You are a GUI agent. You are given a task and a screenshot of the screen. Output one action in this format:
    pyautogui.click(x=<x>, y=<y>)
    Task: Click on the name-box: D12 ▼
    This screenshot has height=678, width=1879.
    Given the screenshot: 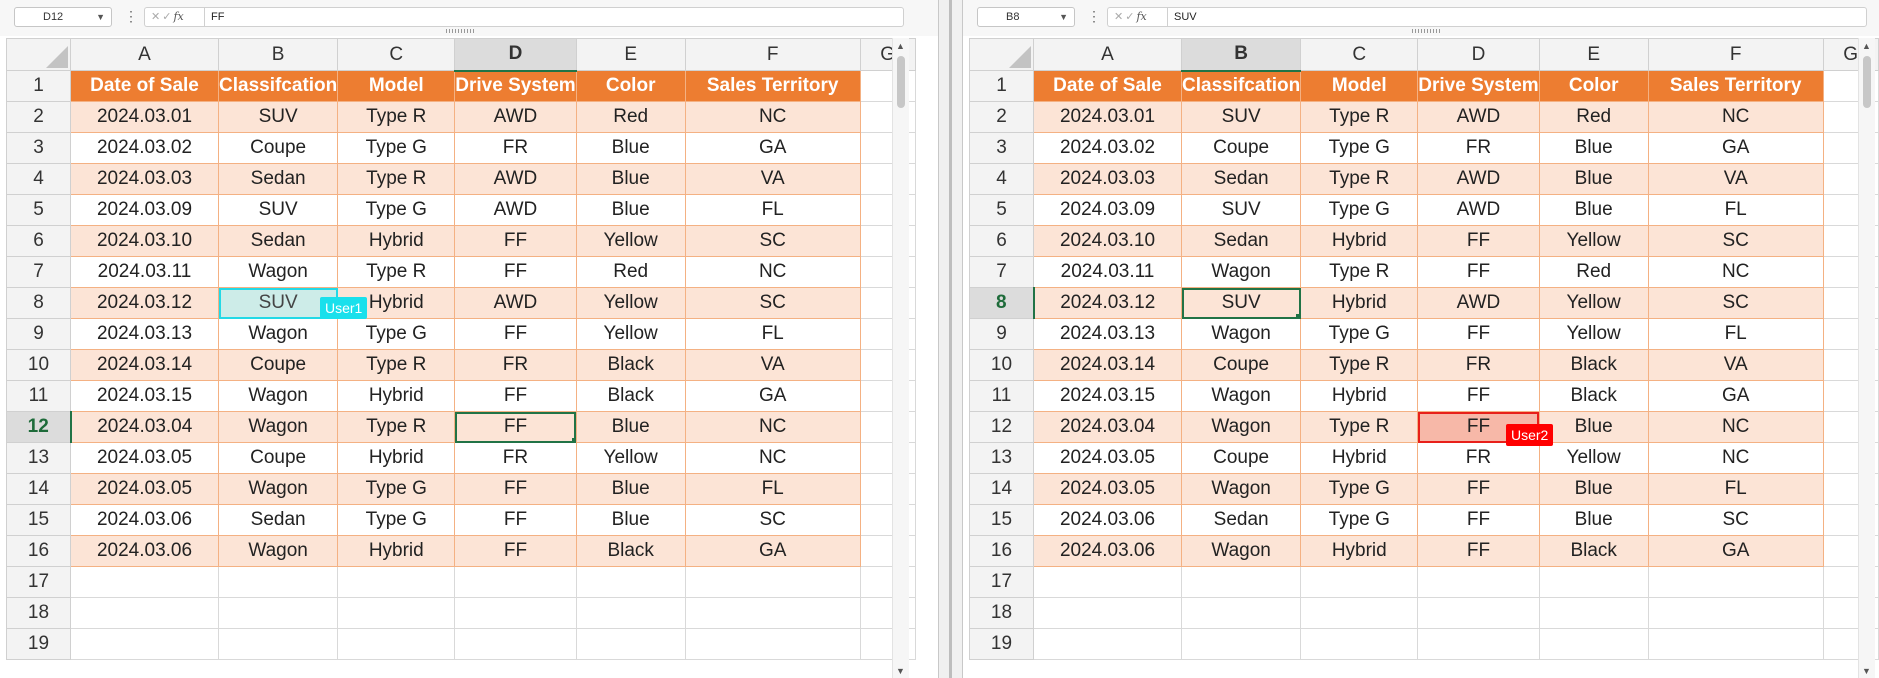 What is the action you would take?
    pyautogui.click(x=63, y=17)
    